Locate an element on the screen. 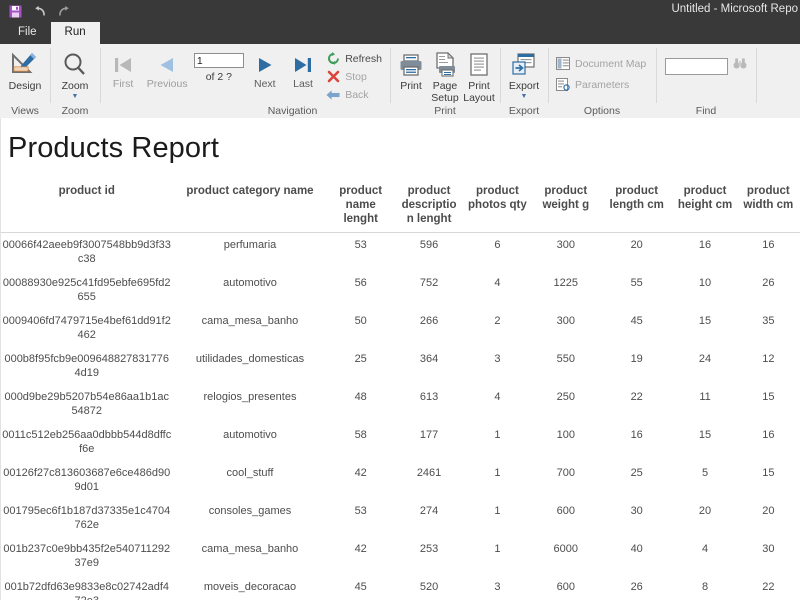  redo-icon is located at coordinates (63, 11).